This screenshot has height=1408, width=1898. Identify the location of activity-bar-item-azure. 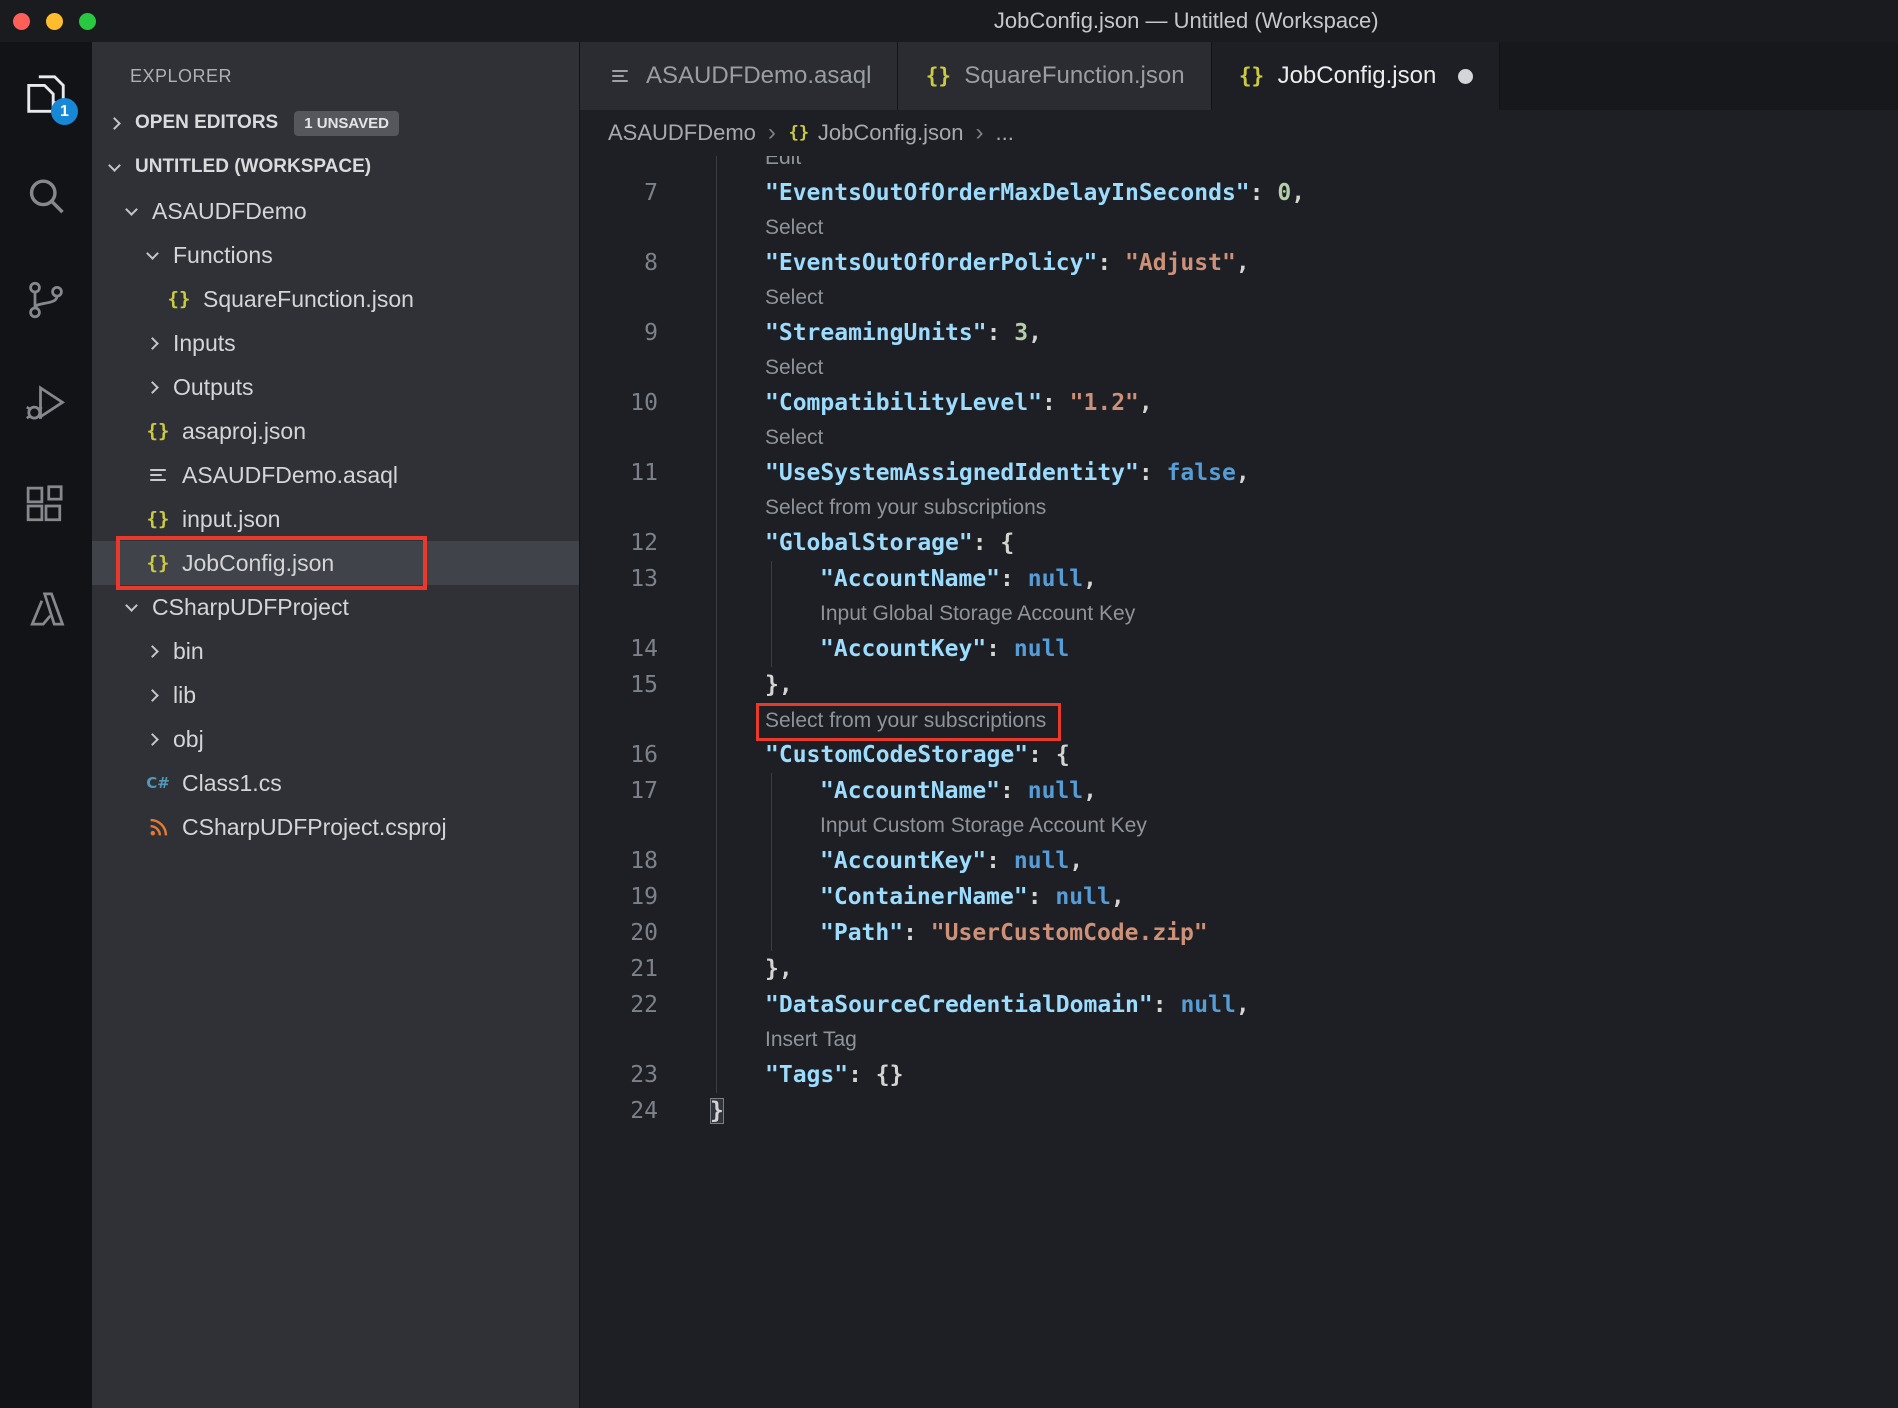
(46, 608).